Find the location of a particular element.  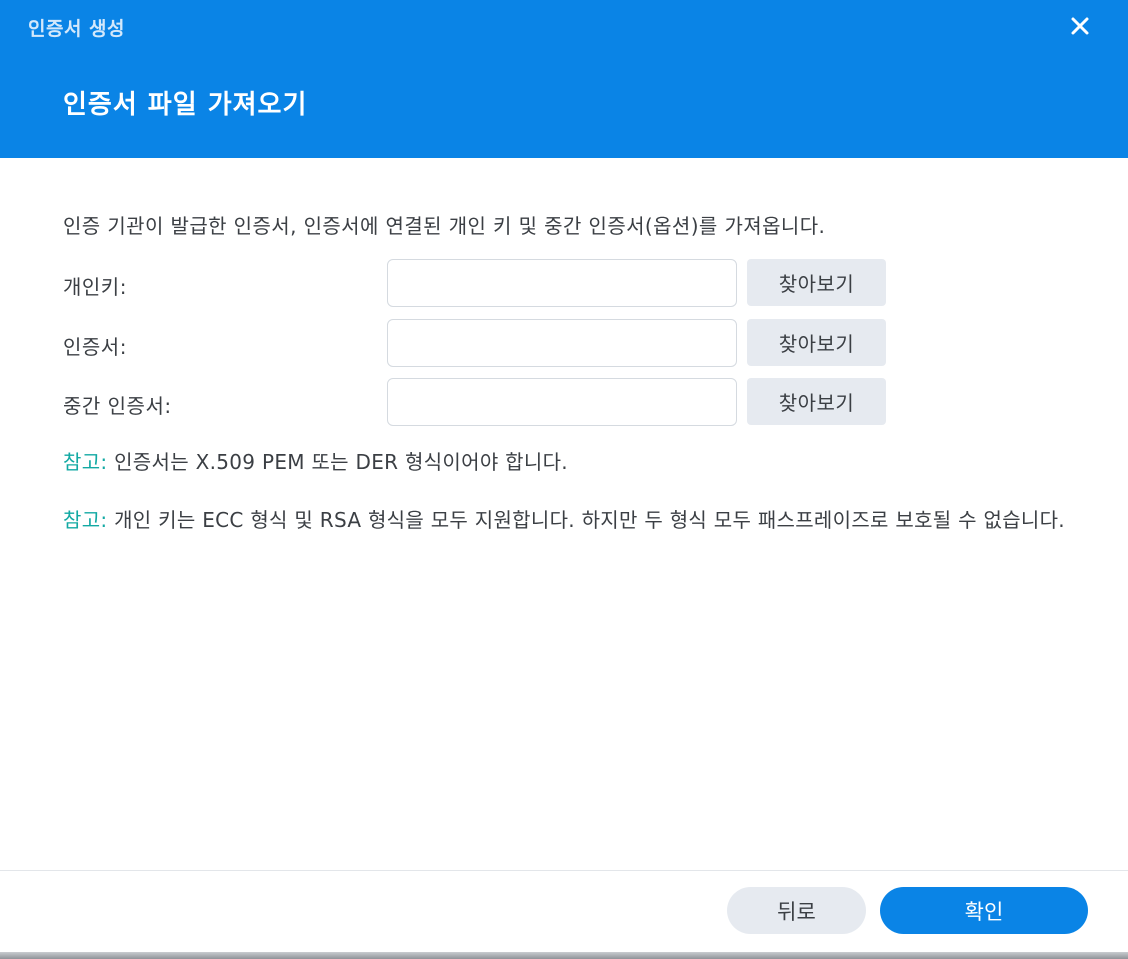

private-key-row: 개인키: 찾아보기 is located at coordinates (478, 283).